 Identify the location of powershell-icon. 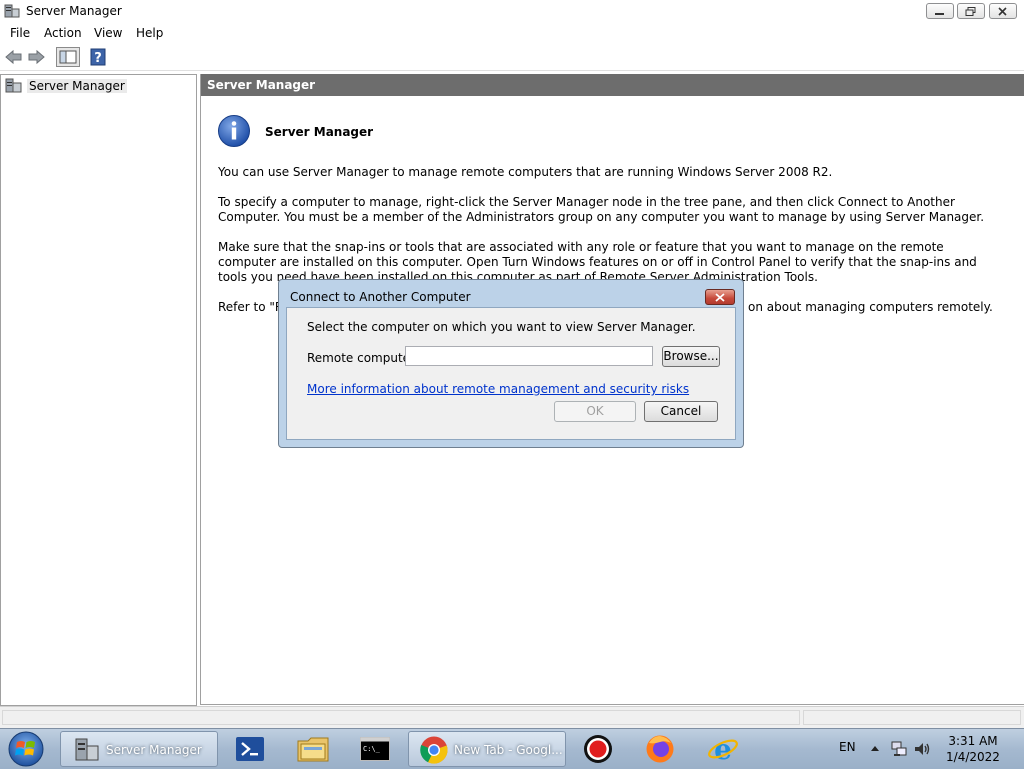
(250, 749).